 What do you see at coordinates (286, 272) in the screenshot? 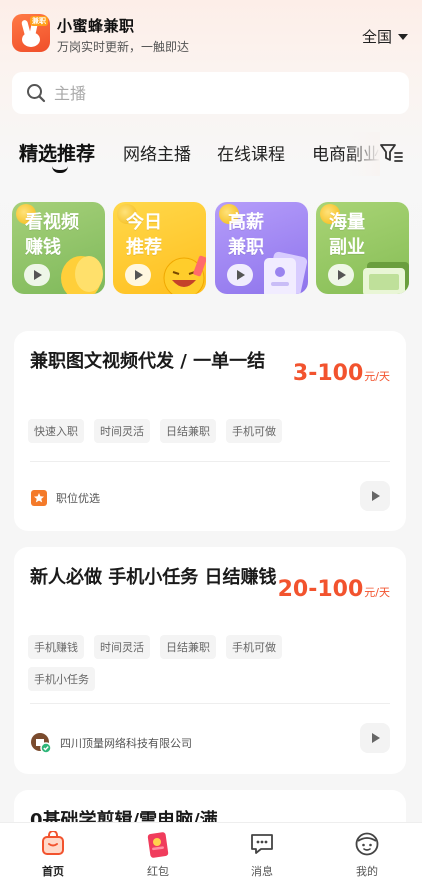
I see `id-card-icon` at bounding box center [286, 272].